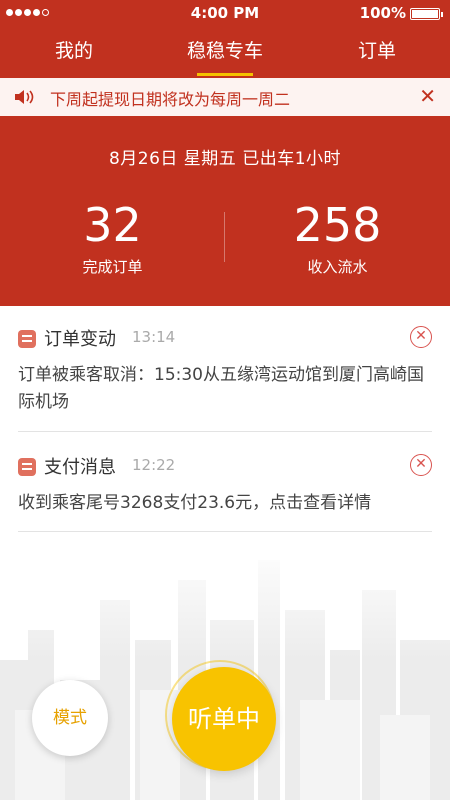 Image resolution: width=450 pixels, height=800 pixels. I want to click on income-label: 收入流水, so click(337, 267).